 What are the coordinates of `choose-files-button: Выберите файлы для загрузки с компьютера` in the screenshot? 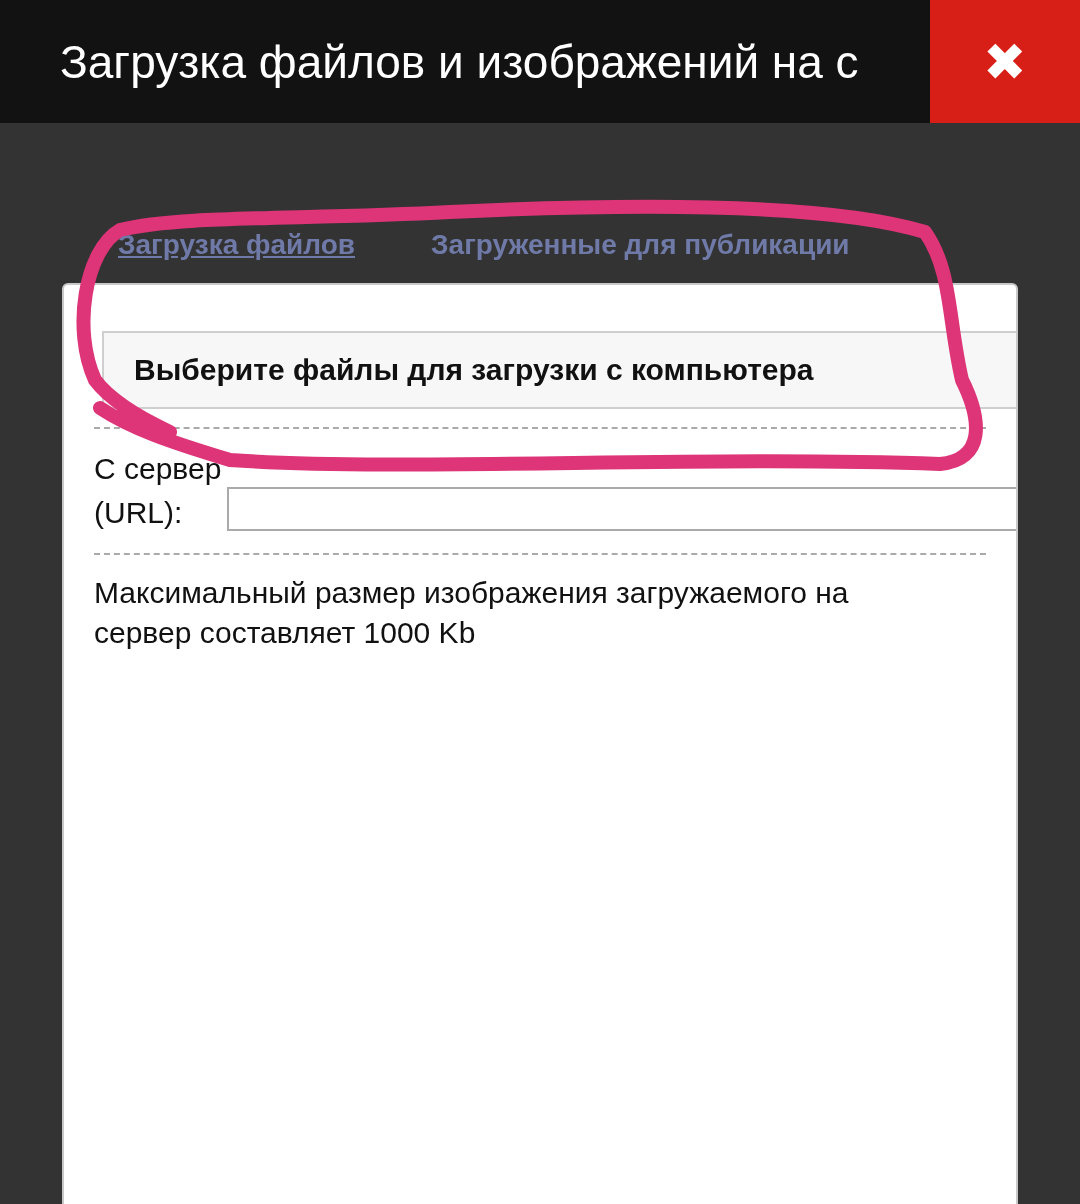 It's located at (559, 370).